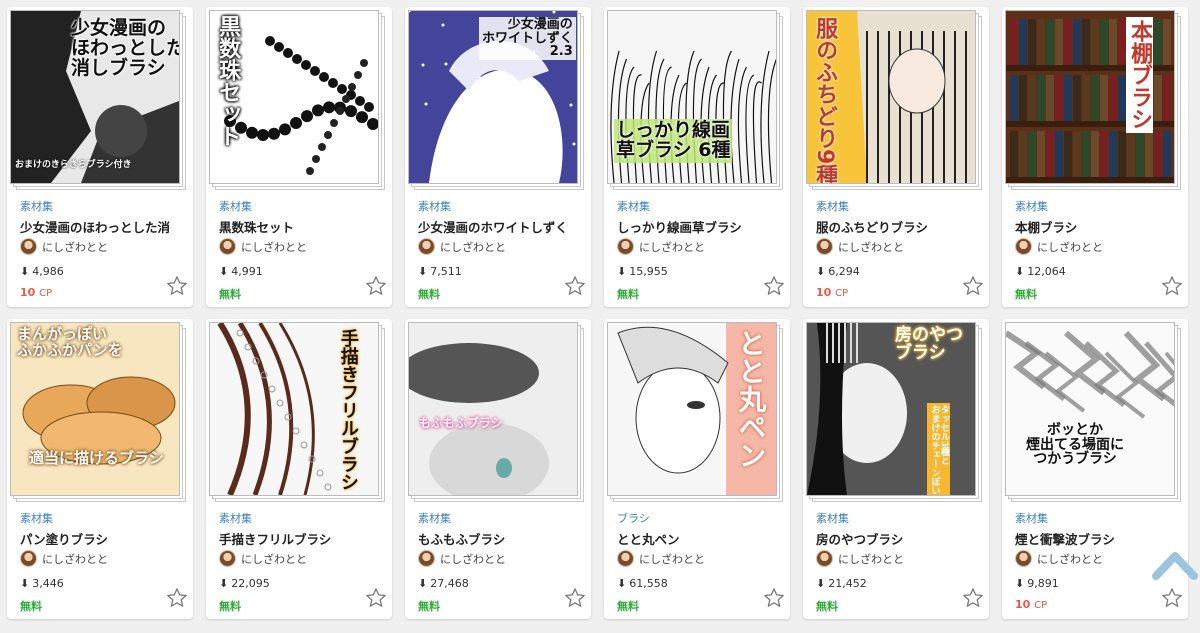 The image size is (1200, 633). I want to click on thumbnail-image: 本棚ブラシ, so click(1090, 97).